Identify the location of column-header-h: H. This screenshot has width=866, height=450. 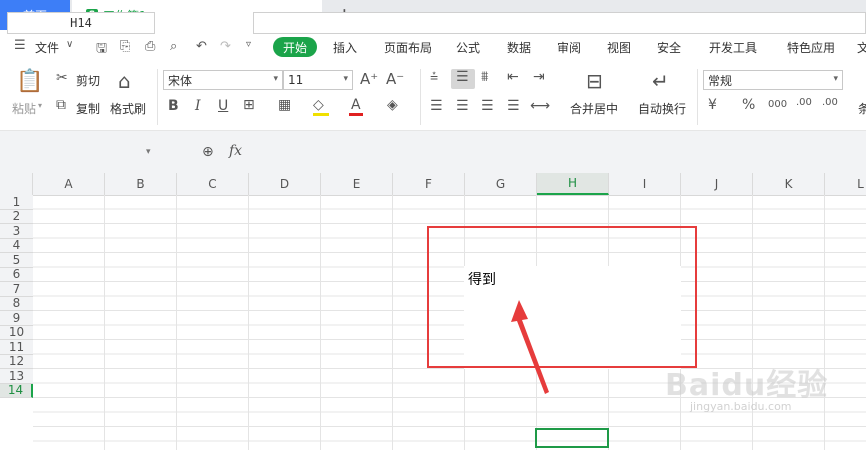
(573, 184).